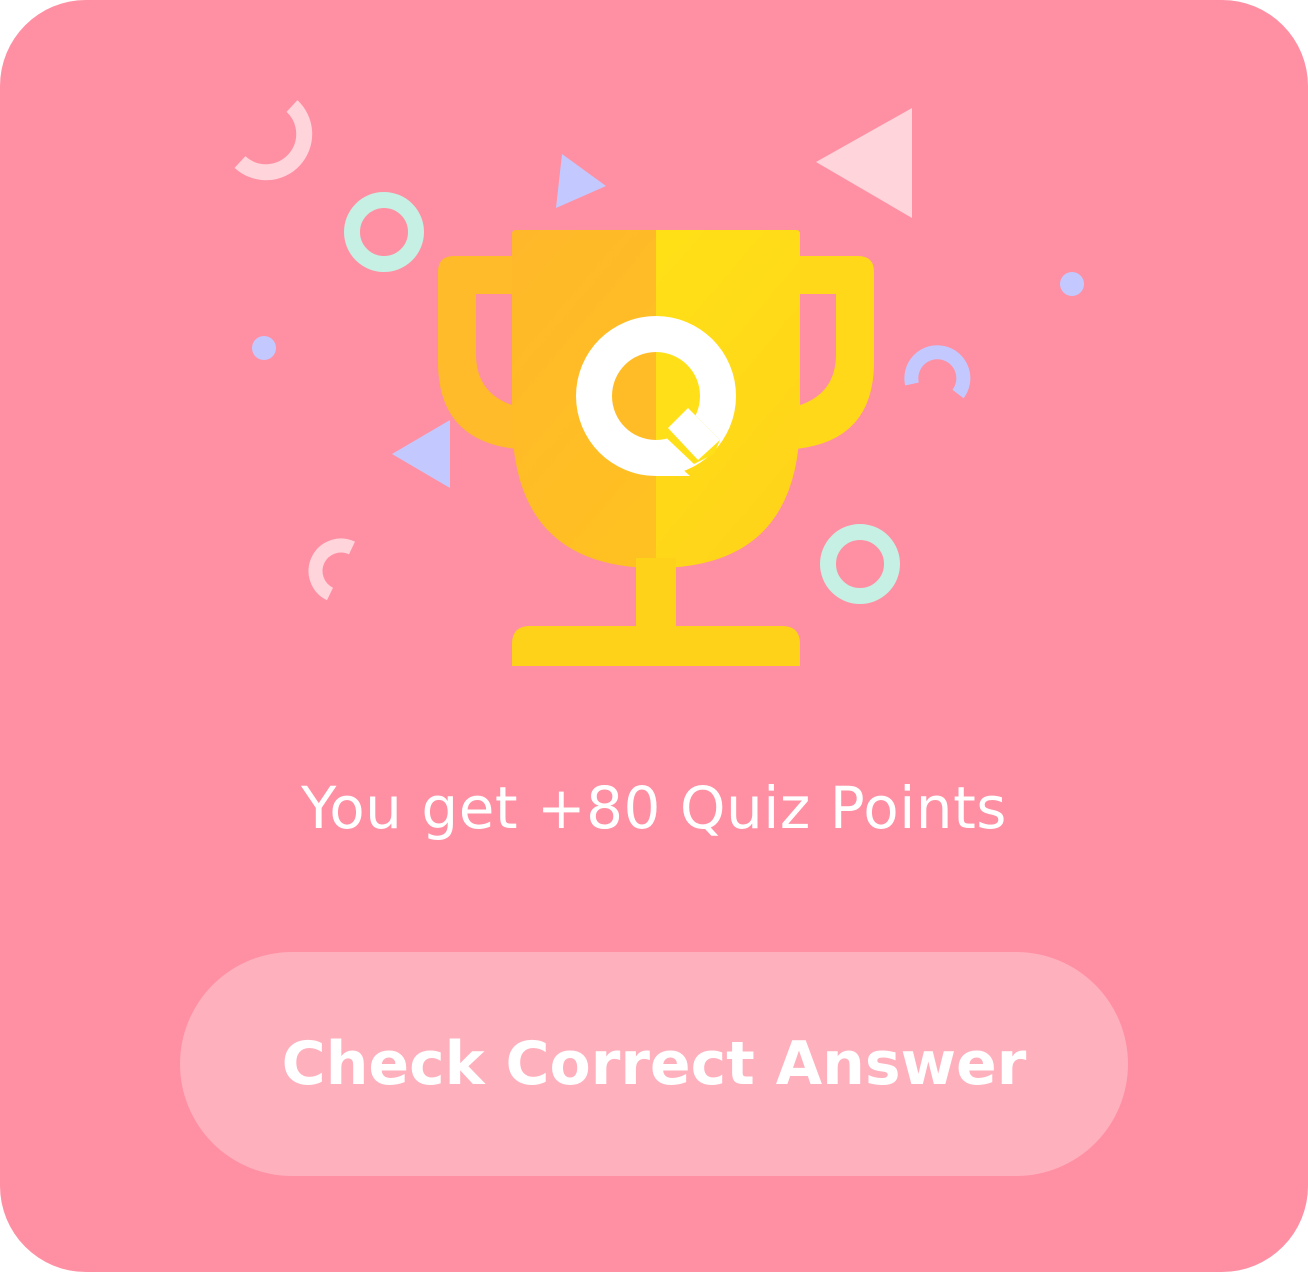  What do you see at coordinates (654, 808) in the screenshot?
I see `points-message: You get +80 Quiz Points` at bounding box center [654, 808].